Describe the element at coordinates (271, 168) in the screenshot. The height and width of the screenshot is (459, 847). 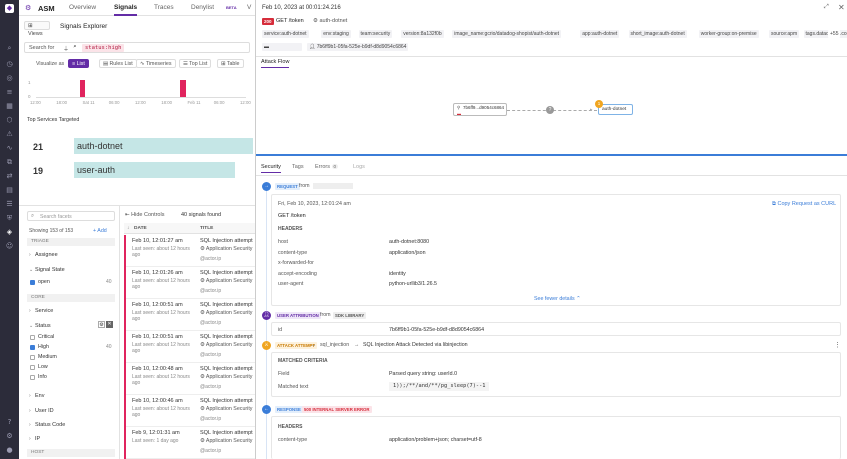
I see `tab-security: Security` at that location.